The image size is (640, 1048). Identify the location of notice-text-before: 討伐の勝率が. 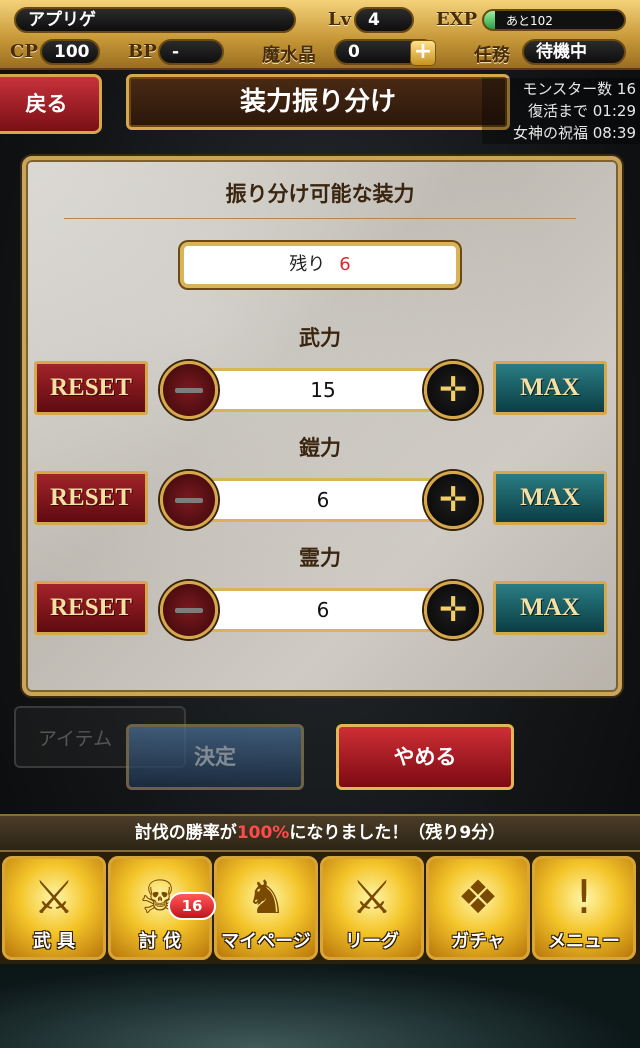
(185, 833).